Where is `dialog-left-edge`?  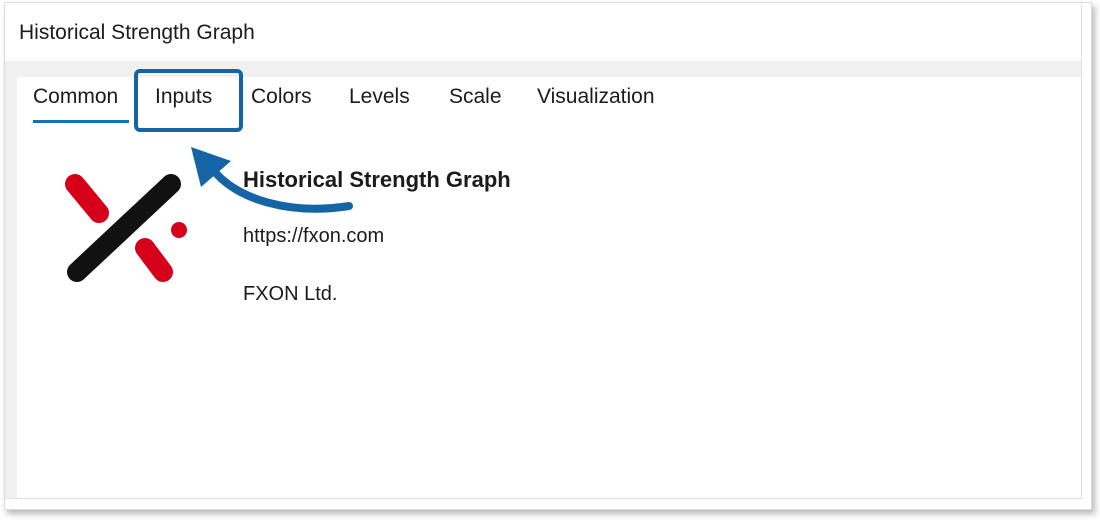
dialog-left-edge is located at coordinates (11, 287).